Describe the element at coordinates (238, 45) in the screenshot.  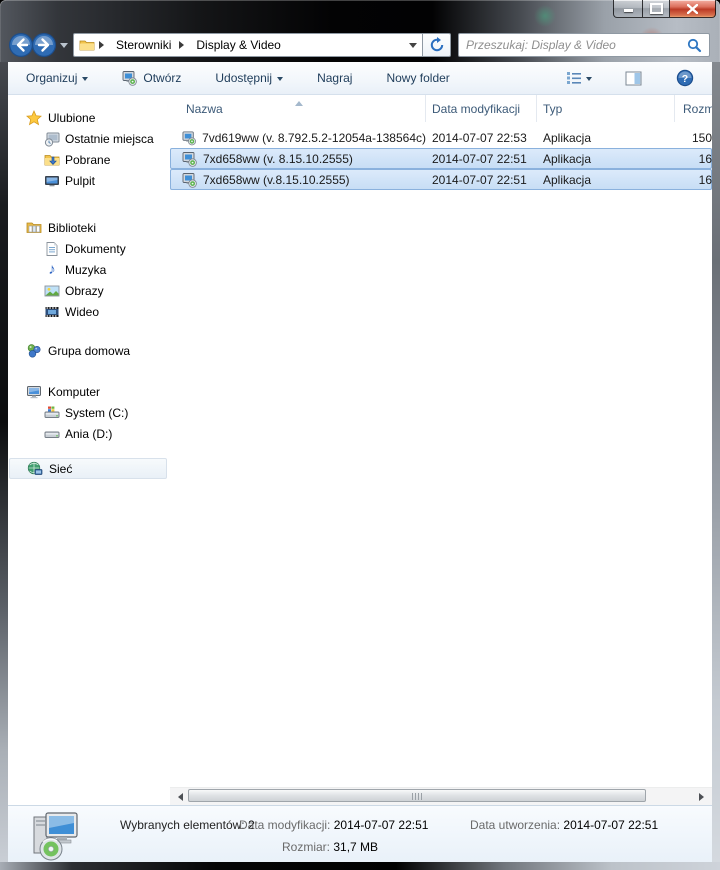
I see `breadcrumb-item-display-video: Display & Video` at that location.